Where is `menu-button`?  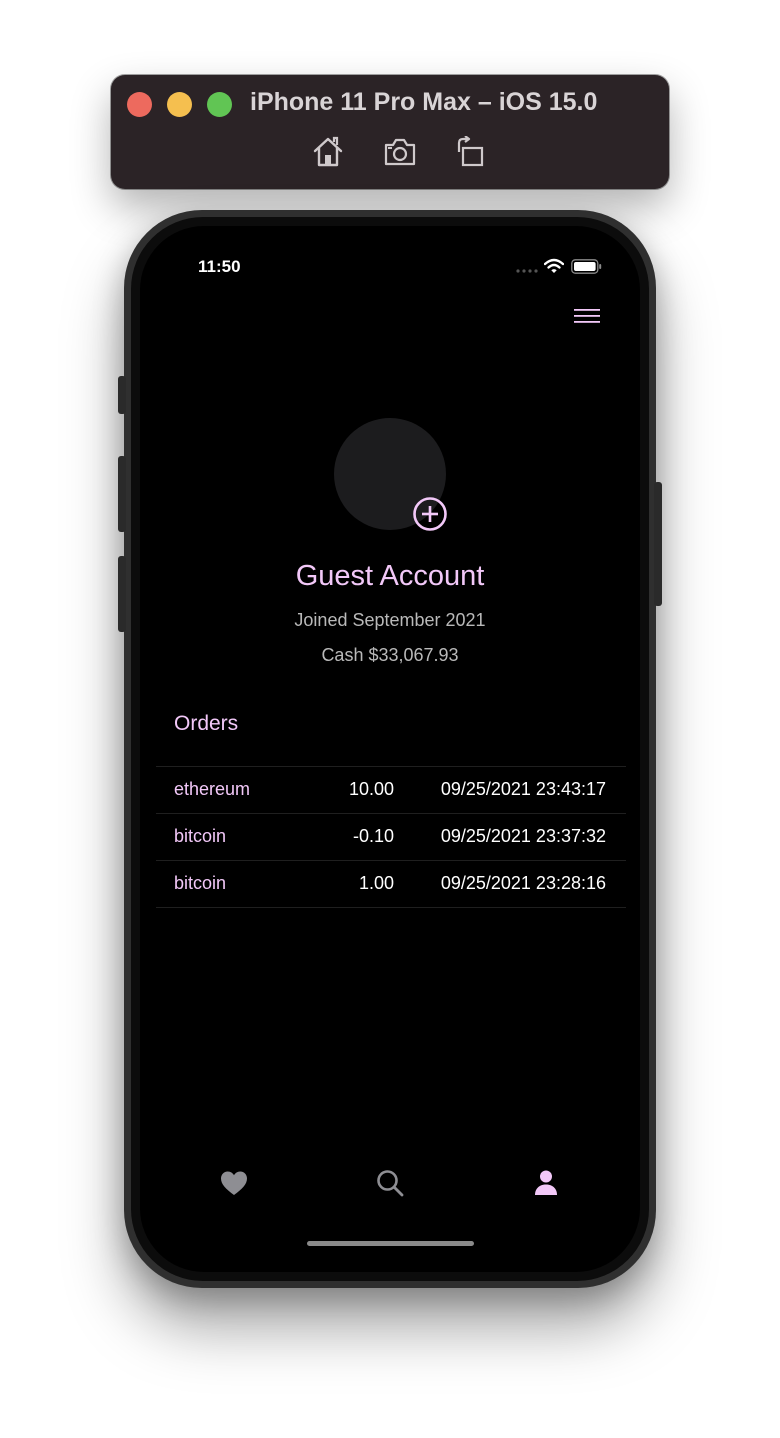 menu-button is located at coordinates (587, 316).